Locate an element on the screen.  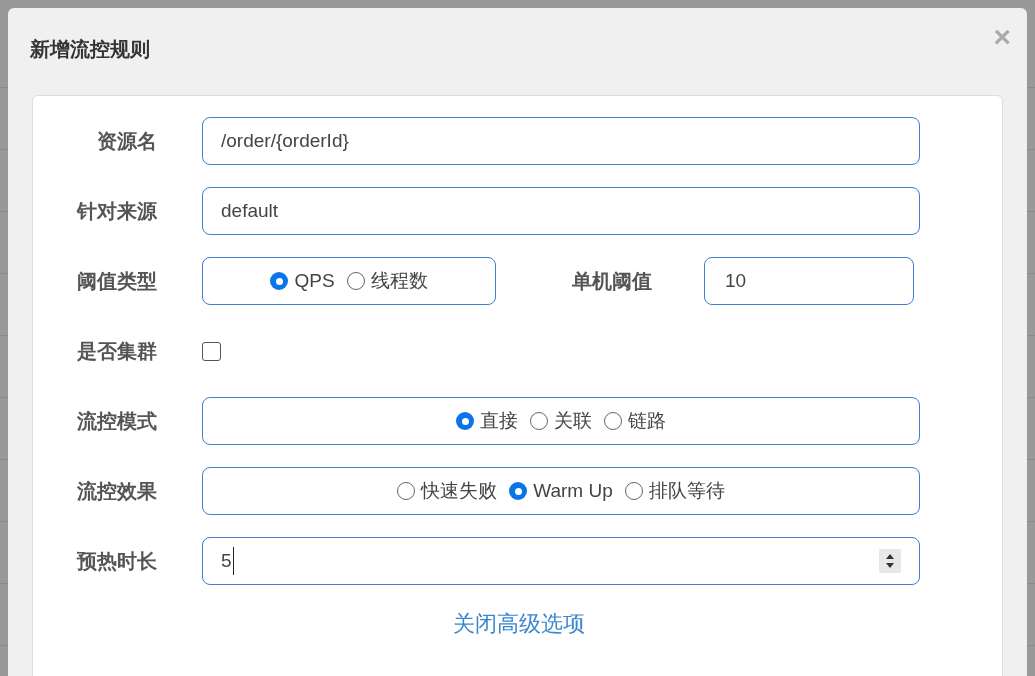
checkbox is located at coordinates (211, 351).